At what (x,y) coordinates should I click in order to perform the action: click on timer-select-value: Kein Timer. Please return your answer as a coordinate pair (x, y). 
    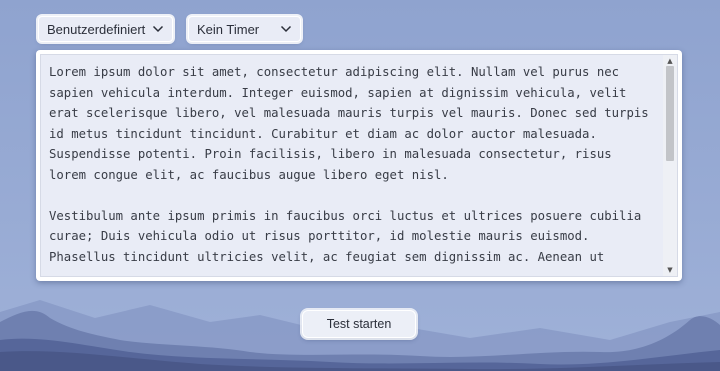
    Looking at the image, I should click on (228, 29).